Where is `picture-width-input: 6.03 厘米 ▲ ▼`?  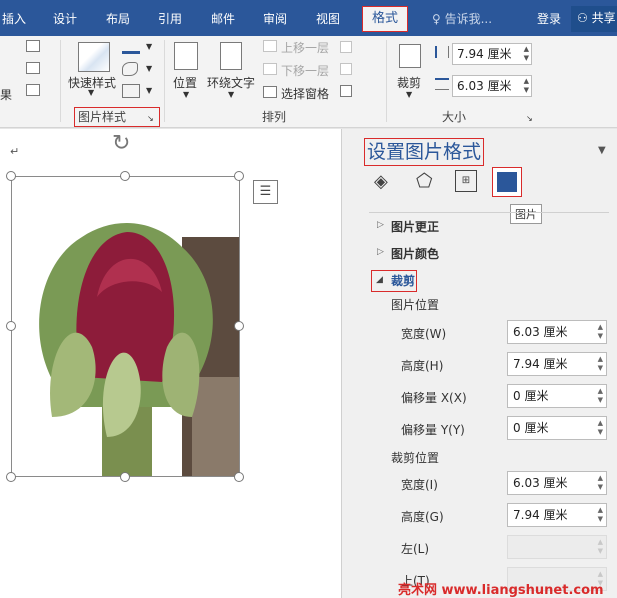 picture-width-input: 6.03 厘米 ▲ ▼ is located at coordinates (557, 332).